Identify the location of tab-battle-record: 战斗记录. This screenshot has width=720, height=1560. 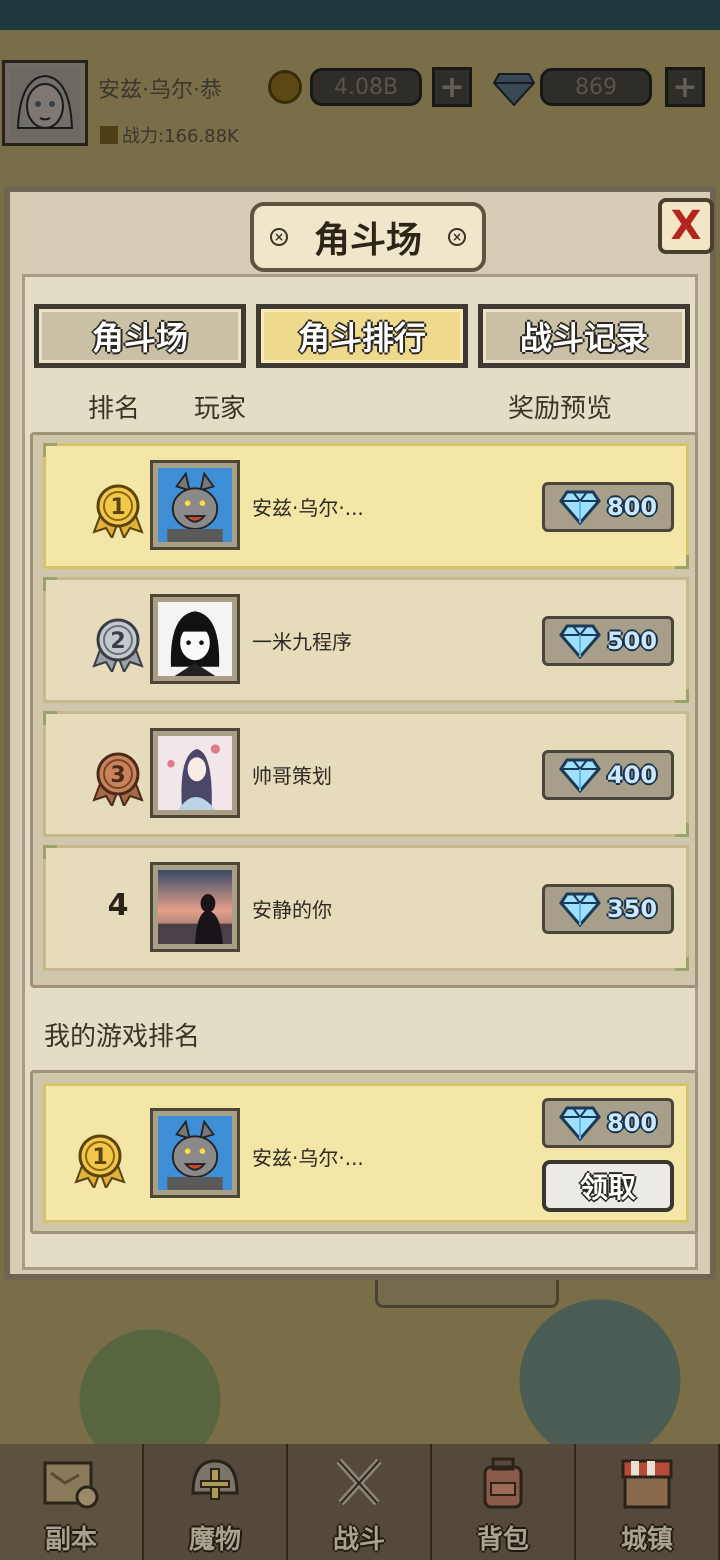
(584, 336).